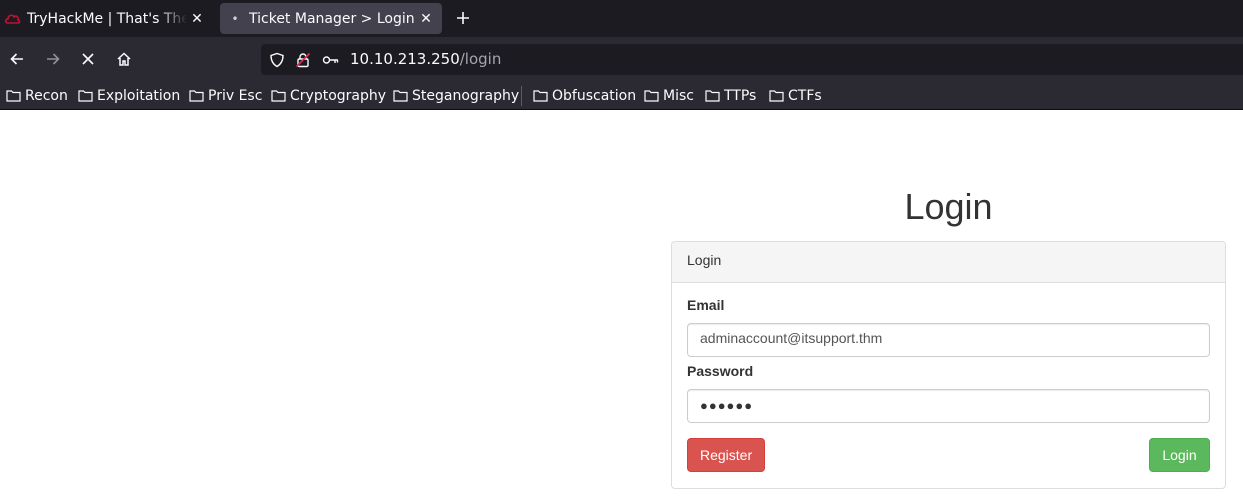  I want to click on tab-title: Ticket Manager > Login, so click(332, 18).